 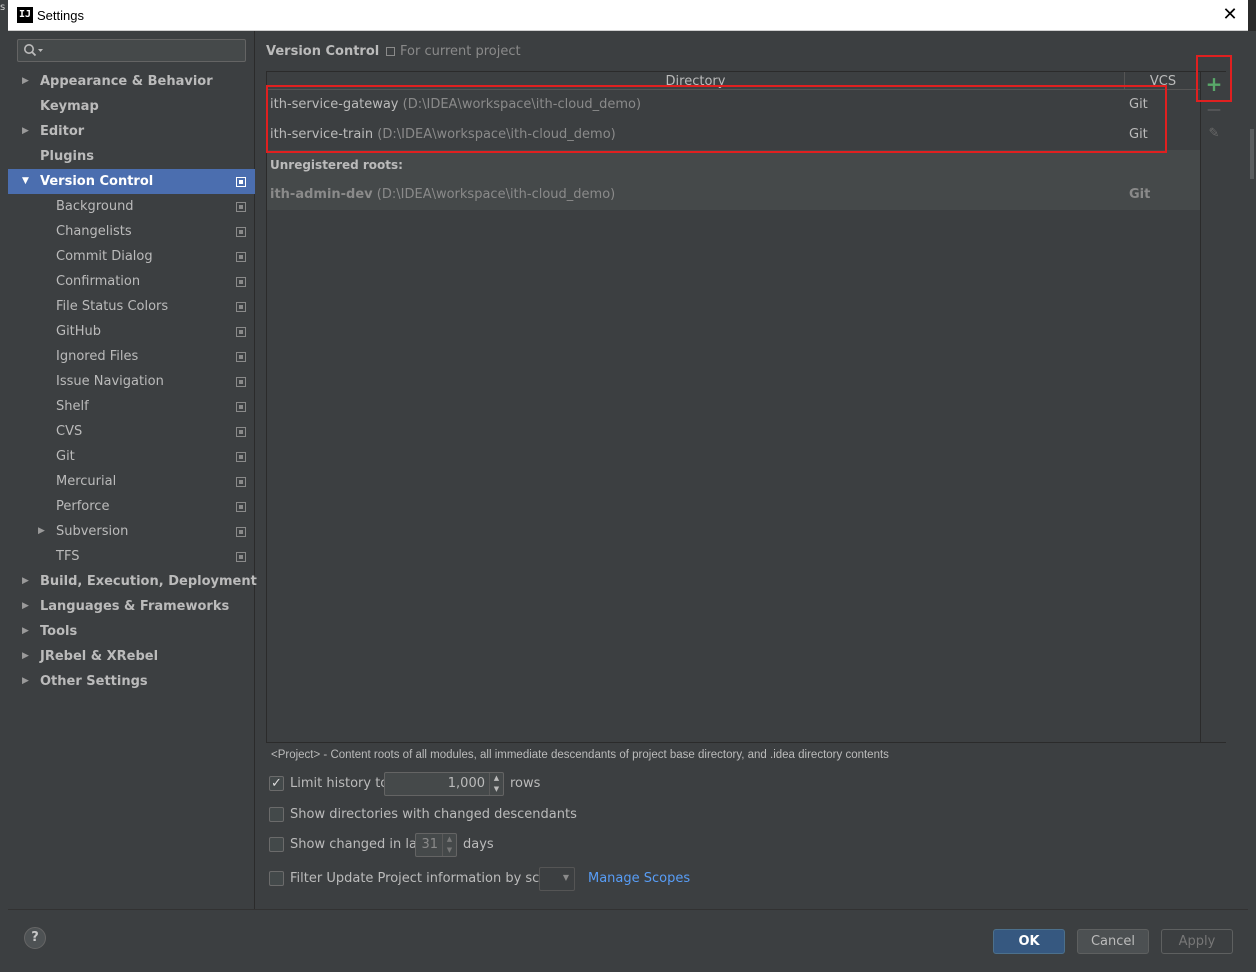 What do you see at coordinates (131, 50) in the screenshot?
I see `settings-search-input` at bounding box center [131, 50].